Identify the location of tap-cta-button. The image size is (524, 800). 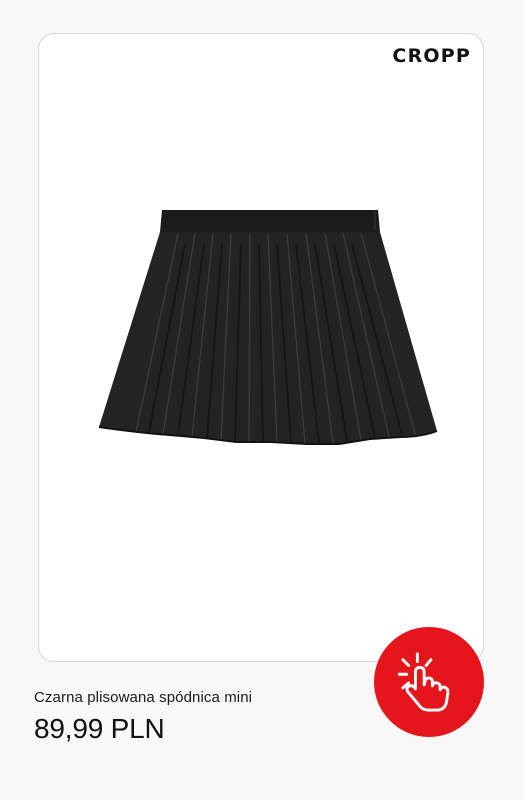
(429, 682).